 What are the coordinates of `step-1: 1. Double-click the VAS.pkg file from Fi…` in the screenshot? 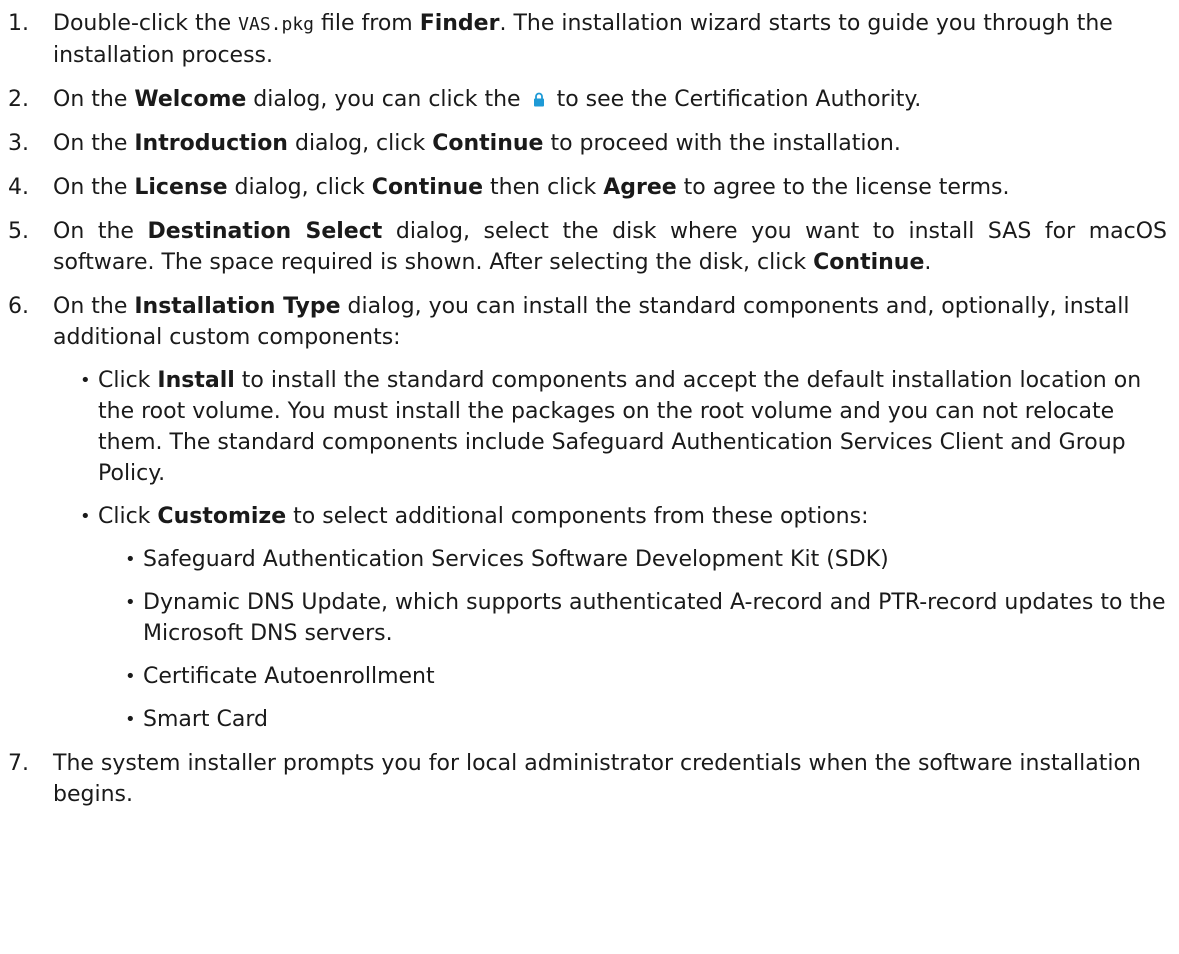 It's located at (587, 39).